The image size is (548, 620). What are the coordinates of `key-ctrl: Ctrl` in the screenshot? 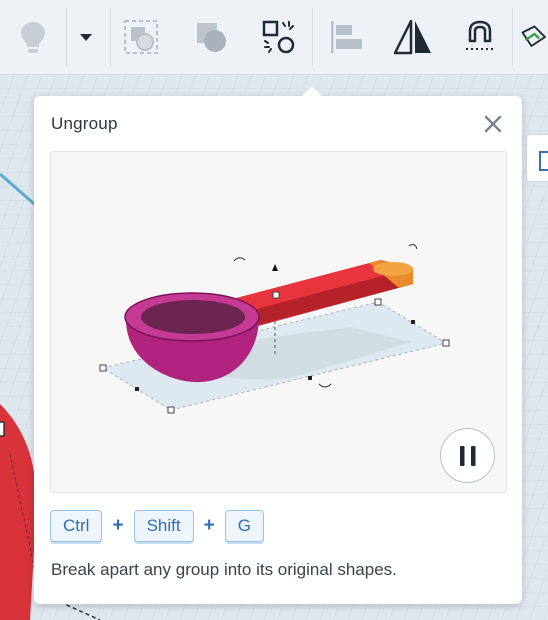 It's located at (76, 526).